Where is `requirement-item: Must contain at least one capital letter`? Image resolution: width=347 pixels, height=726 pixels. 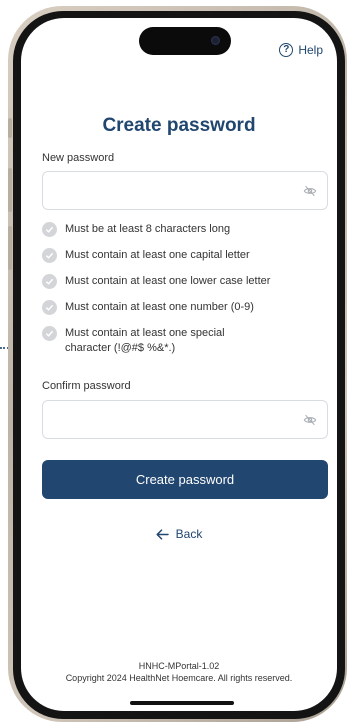
requirement-item: Must contain at least one capital letter is located at coordinates (185, 255).